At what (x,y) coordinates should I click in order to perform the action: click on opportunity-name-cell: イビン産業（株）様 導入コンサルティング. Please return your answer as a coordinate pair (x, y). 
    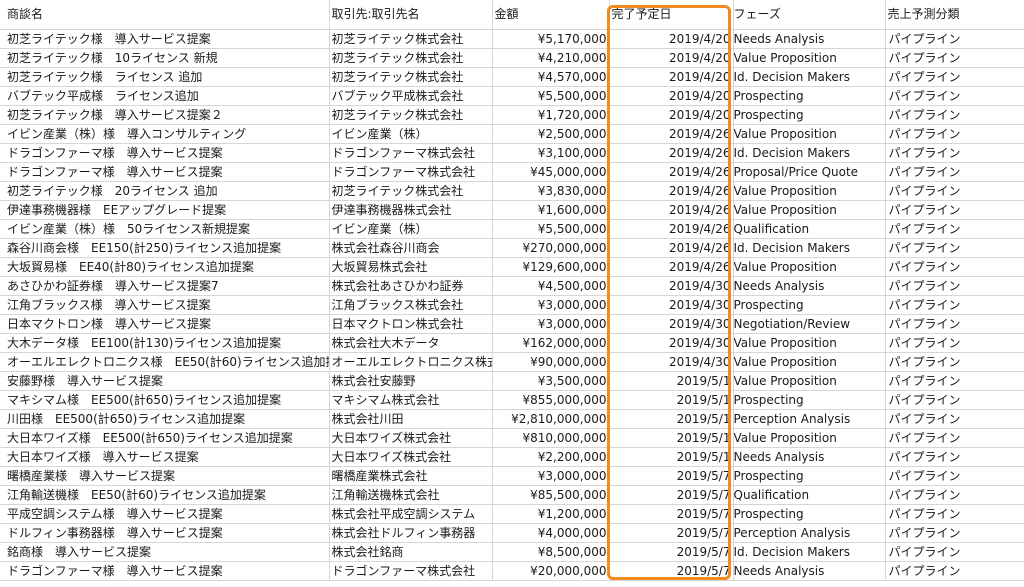
    Looking at the image, I should click on (165, 134).